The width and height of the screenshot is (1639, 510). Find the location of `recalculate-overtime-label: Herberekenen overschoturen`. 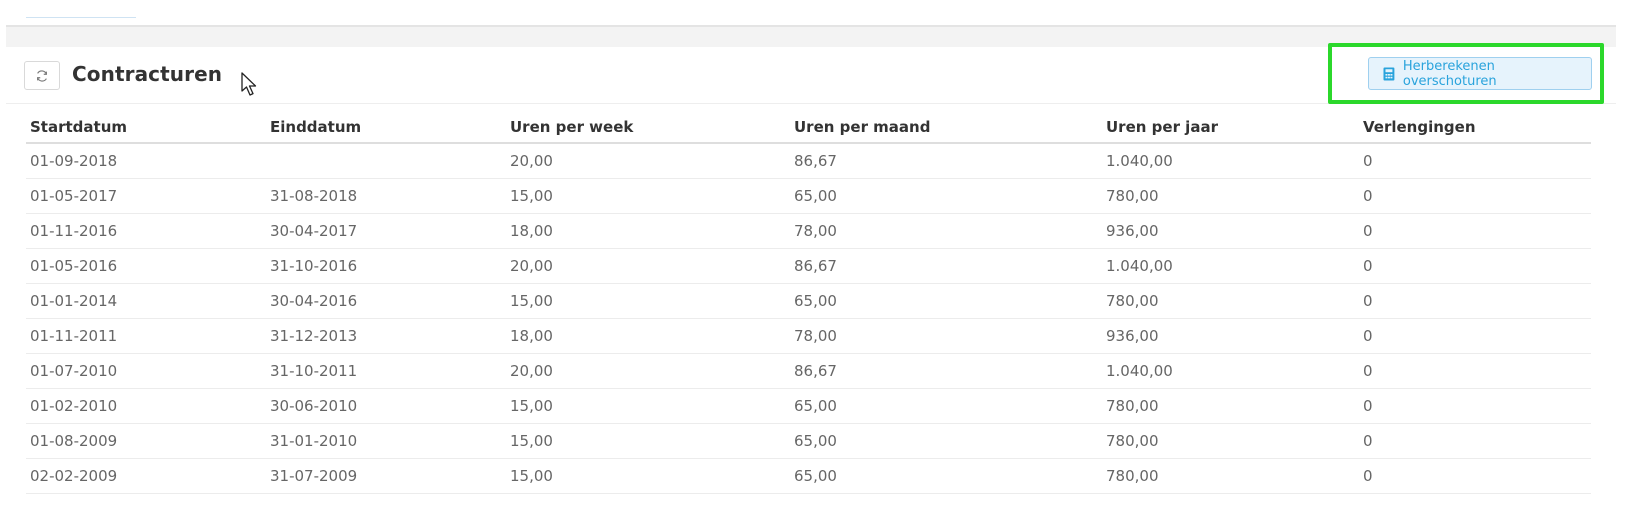

recalculate-overtime-label: Herberekenen overschoturen is located at coordinates (1449, 73).